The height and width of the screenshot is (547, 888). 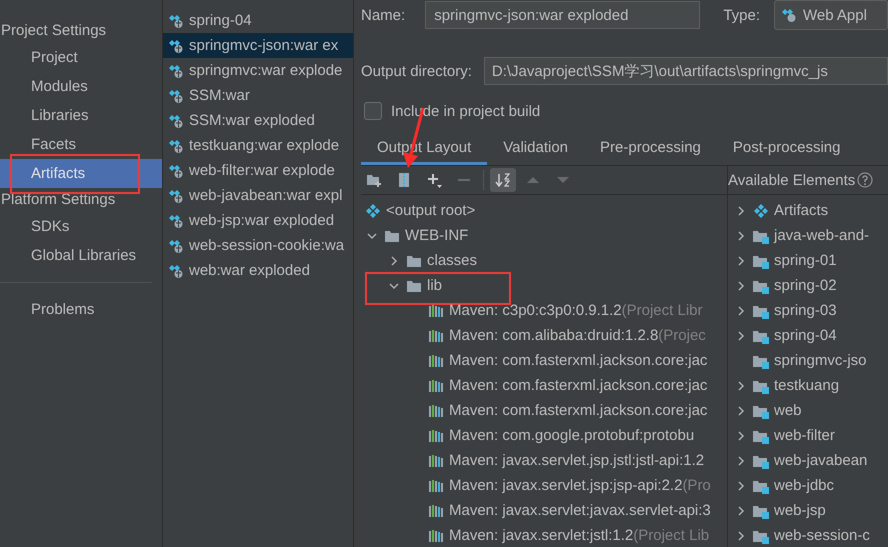 What do you see at coordinates (786, 149) in the screenshot?
I see `tab: Post-processing` at bounding box center [786, 149].